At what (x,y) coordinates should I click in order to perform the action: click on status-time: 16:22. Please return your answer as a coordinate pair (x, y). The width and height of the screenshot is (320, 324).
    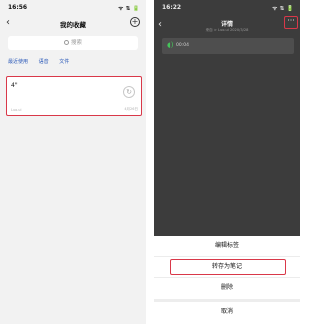
    Looking at the image, I should click on (172, 7).